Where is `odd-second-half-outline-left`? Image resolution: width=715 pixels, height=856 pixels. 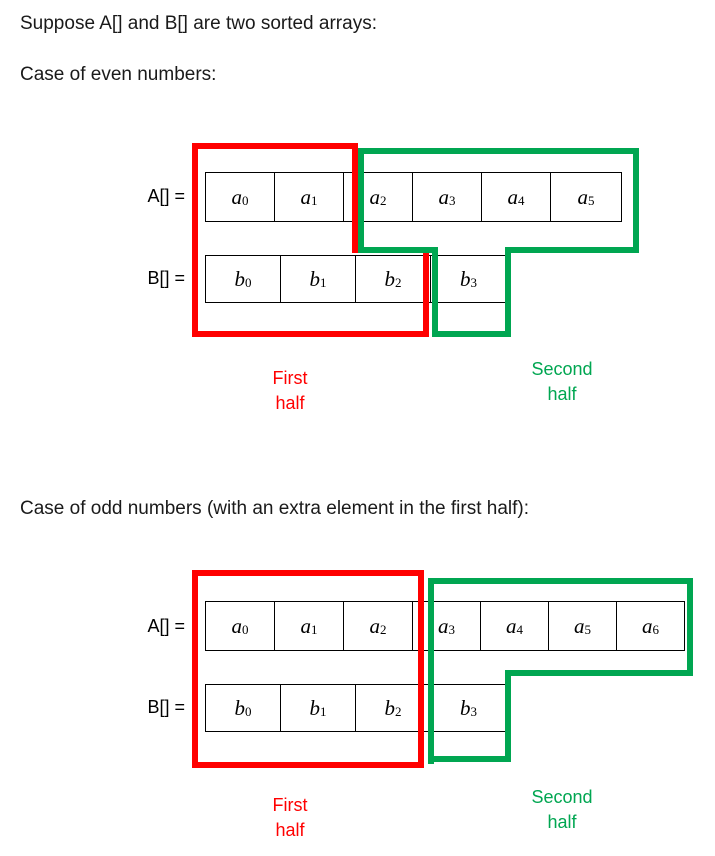
odd-second-half-outline-left is located at coordinates (431, 674).